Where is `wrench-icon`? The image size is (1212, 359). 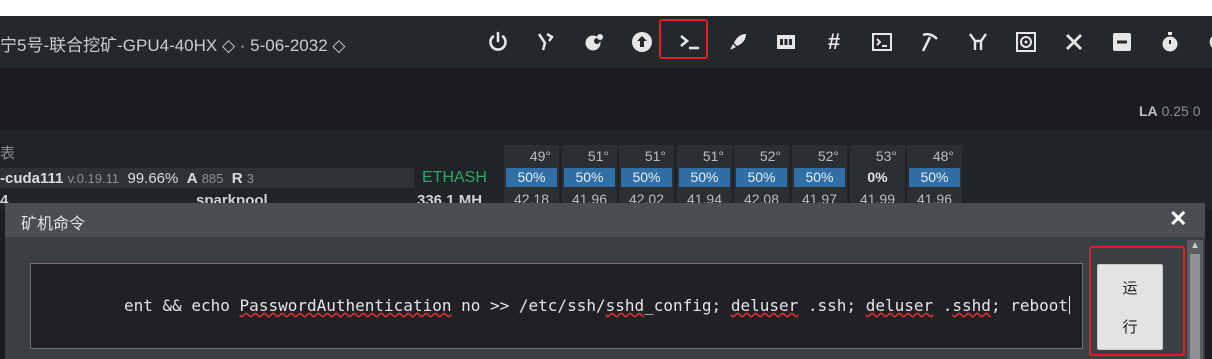 wrench-icon is located at coordinates (546, 42).